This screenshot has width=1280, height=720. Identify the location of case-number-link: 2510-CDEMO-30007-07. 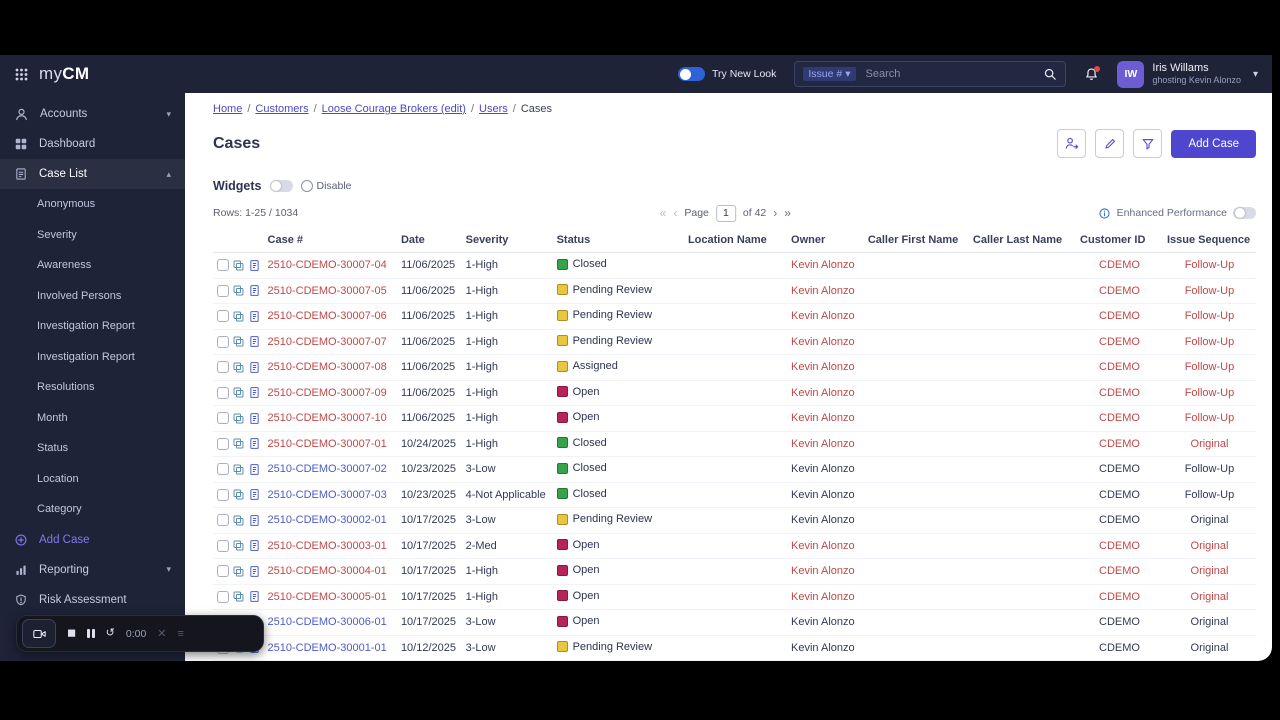
(330, 342).